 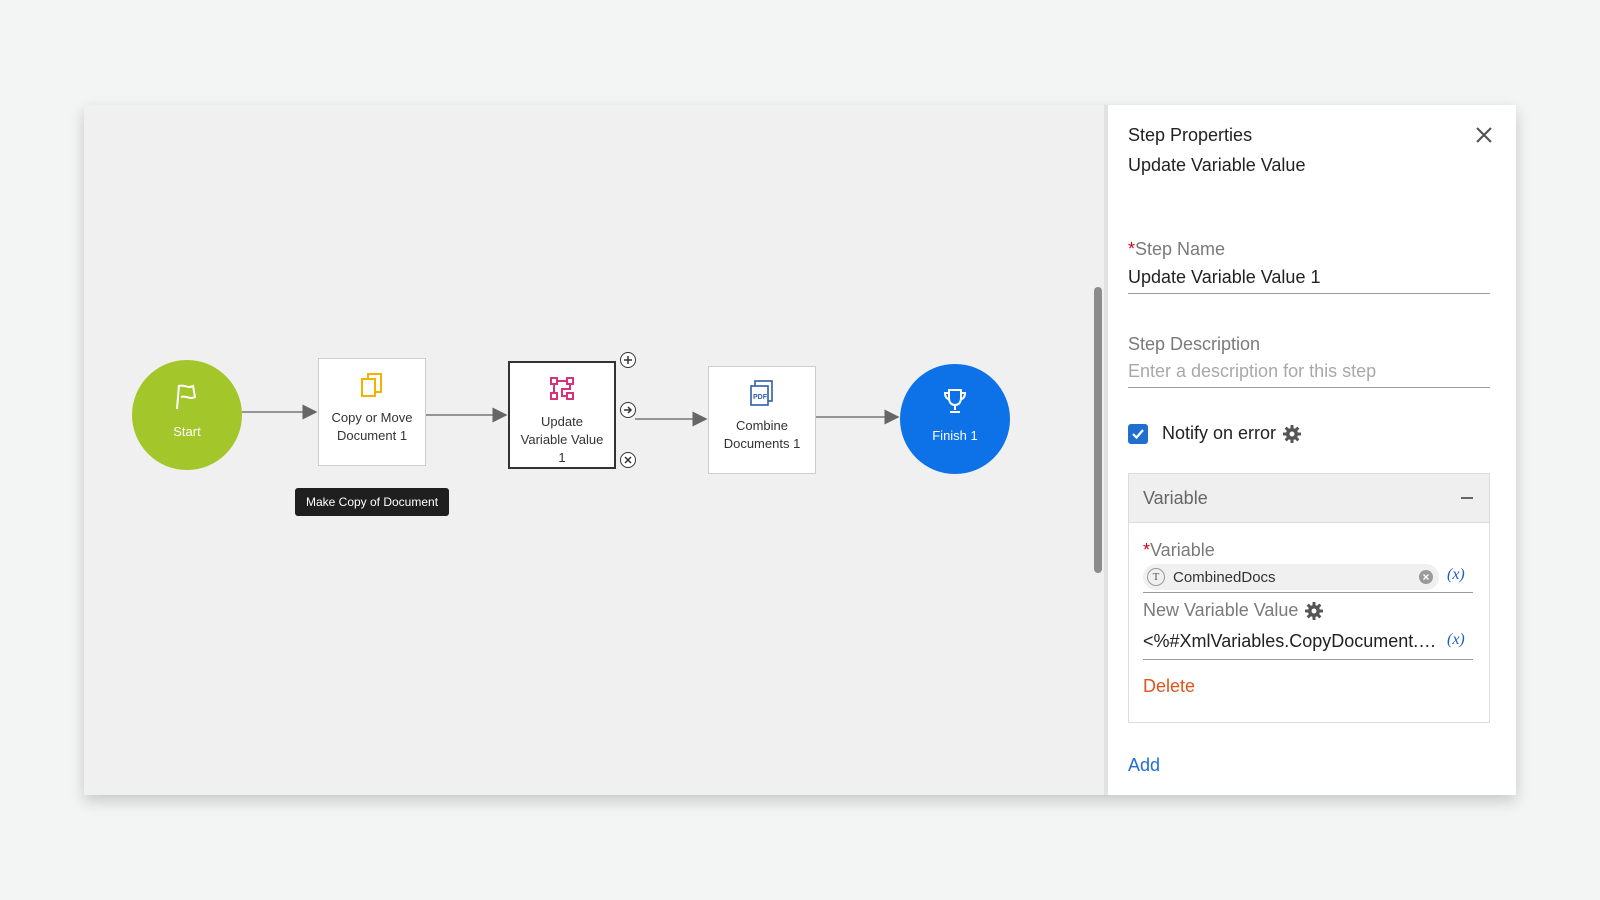 What do you see at coordinates (1426, 577) in the screenshot?
I see `clear-icon` at bounding box center [1426, 577].